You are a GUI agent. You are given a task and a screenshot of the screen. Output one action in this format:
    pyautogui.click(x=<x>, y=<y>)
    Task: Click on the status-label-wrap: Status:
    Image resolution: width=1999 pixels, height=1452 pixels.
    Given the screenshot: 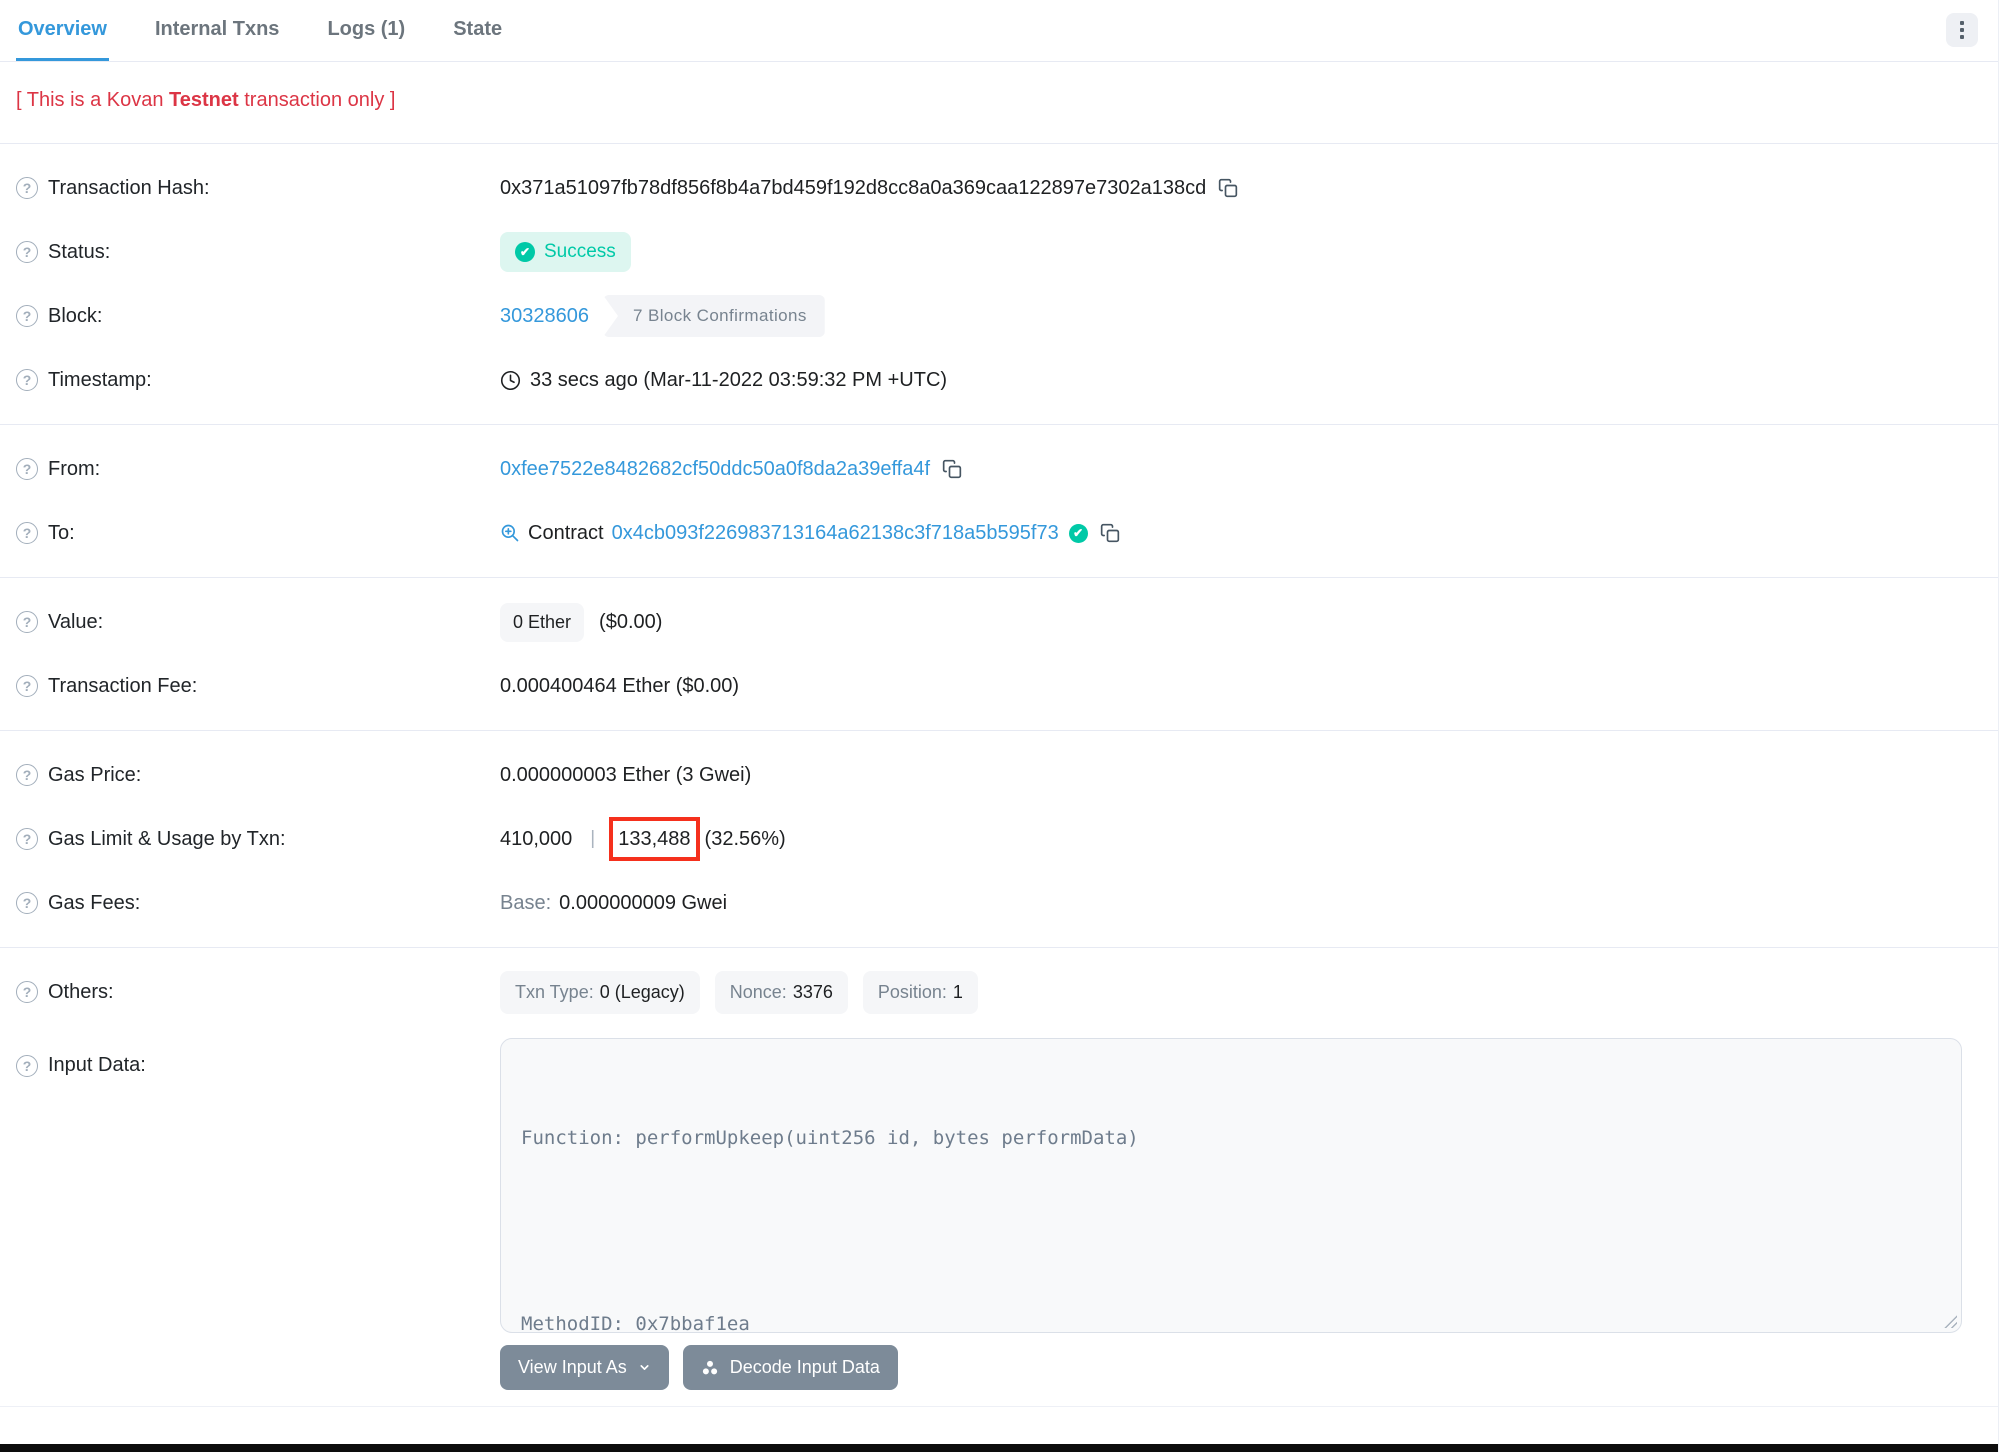 What is the action you would take?
    pyautogui.click(x=258, y=252)
    